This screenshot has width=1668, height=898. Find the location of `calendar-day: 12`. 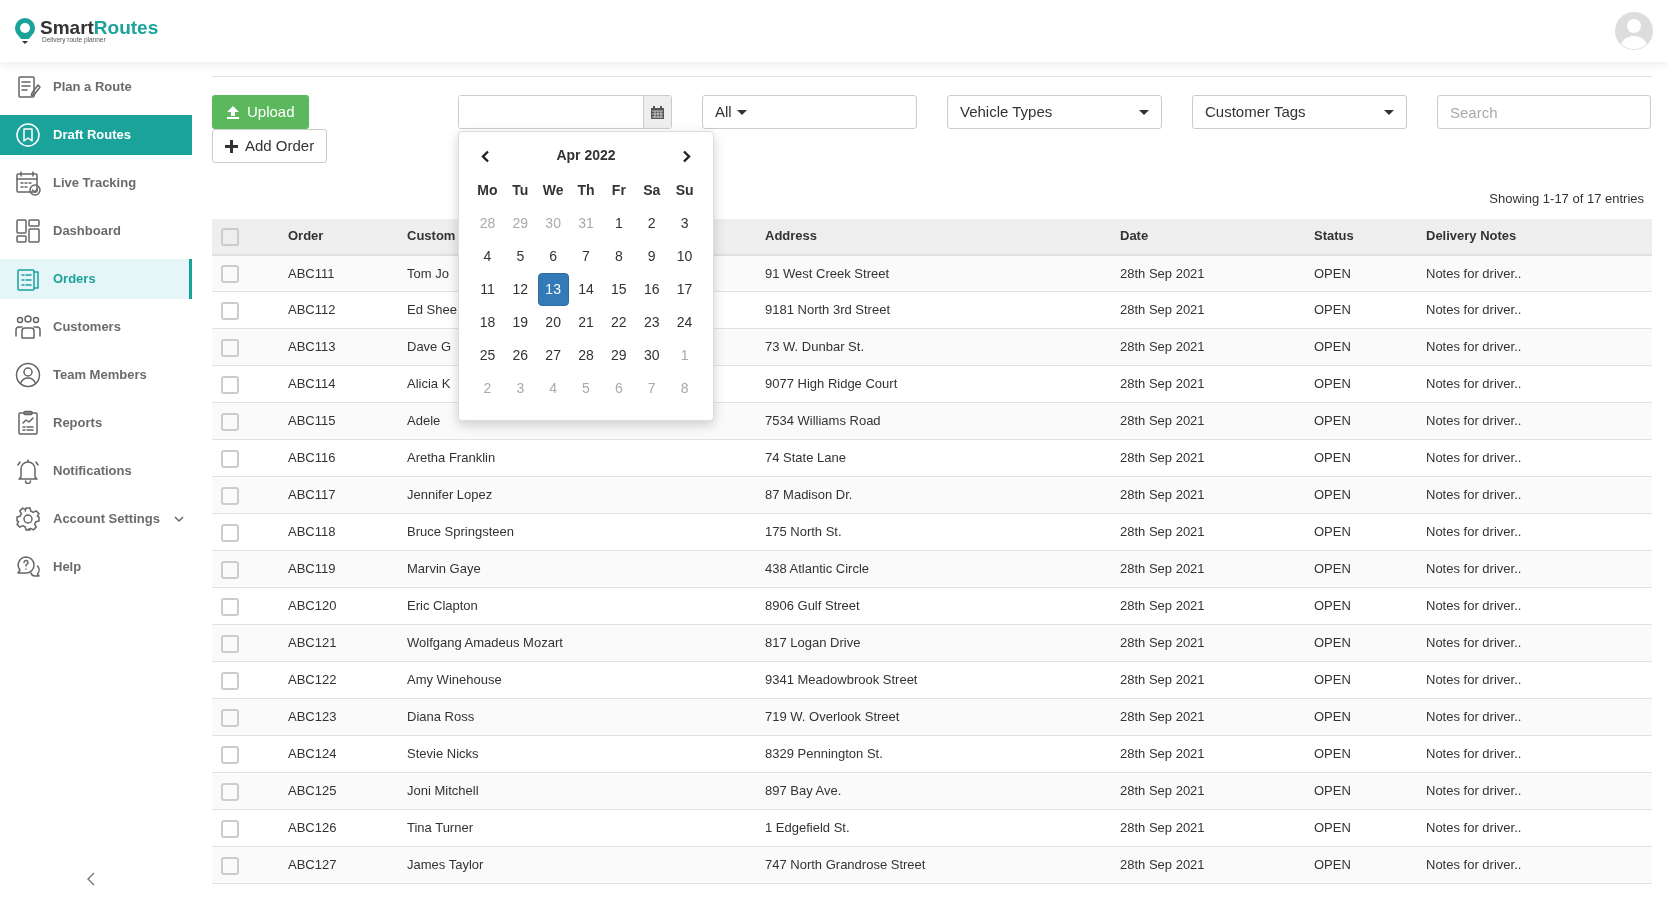

calendar-day: 12 is located at coordinates (520, 289).